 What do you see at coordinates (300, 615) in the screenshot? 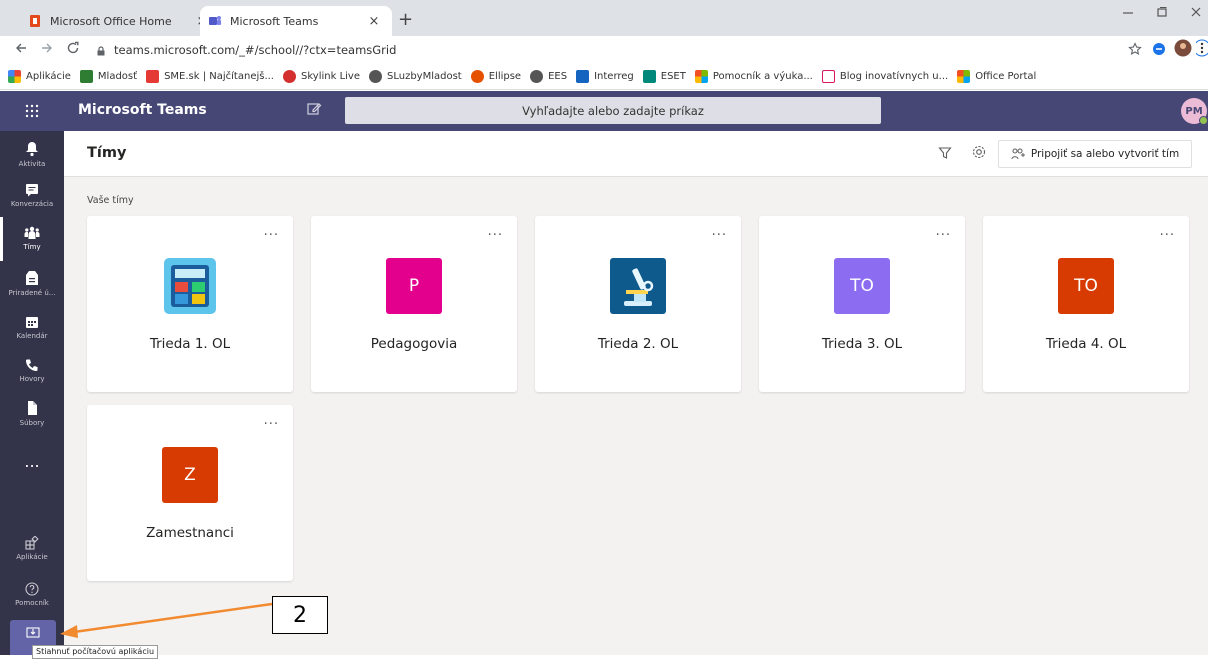
I see `annotation-callout: 2` at bounding box center [300, 615].